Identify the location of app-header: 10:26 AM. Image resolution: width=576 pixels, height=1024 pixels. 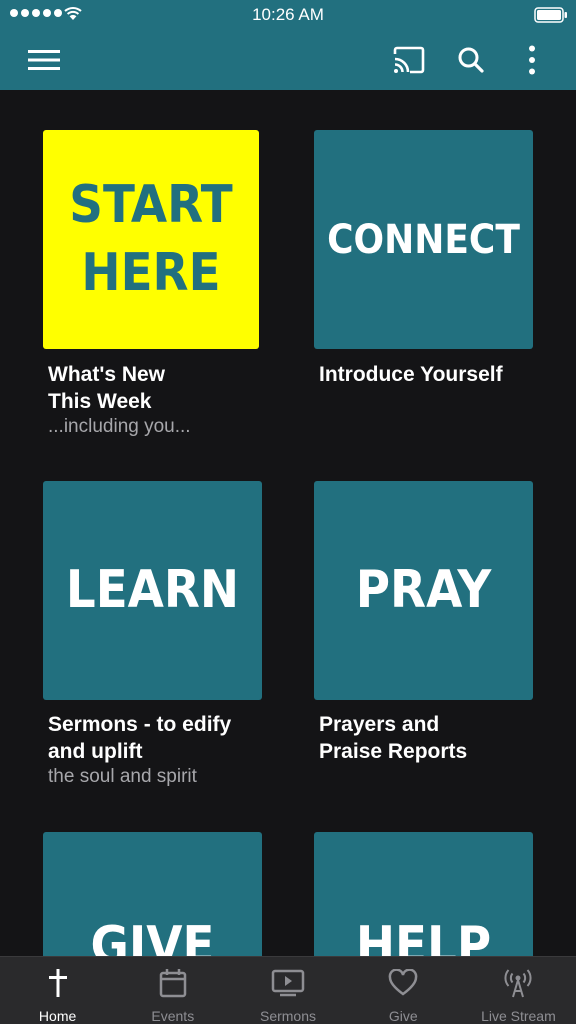
(288, 45).